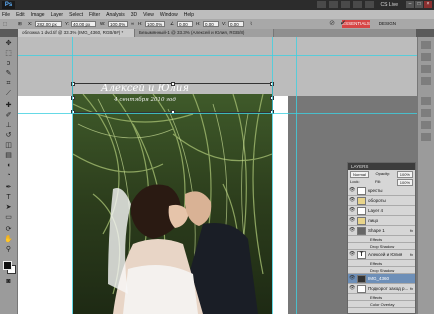  I want to click on gradient-tool-icon: ▤, so click(8, 155).